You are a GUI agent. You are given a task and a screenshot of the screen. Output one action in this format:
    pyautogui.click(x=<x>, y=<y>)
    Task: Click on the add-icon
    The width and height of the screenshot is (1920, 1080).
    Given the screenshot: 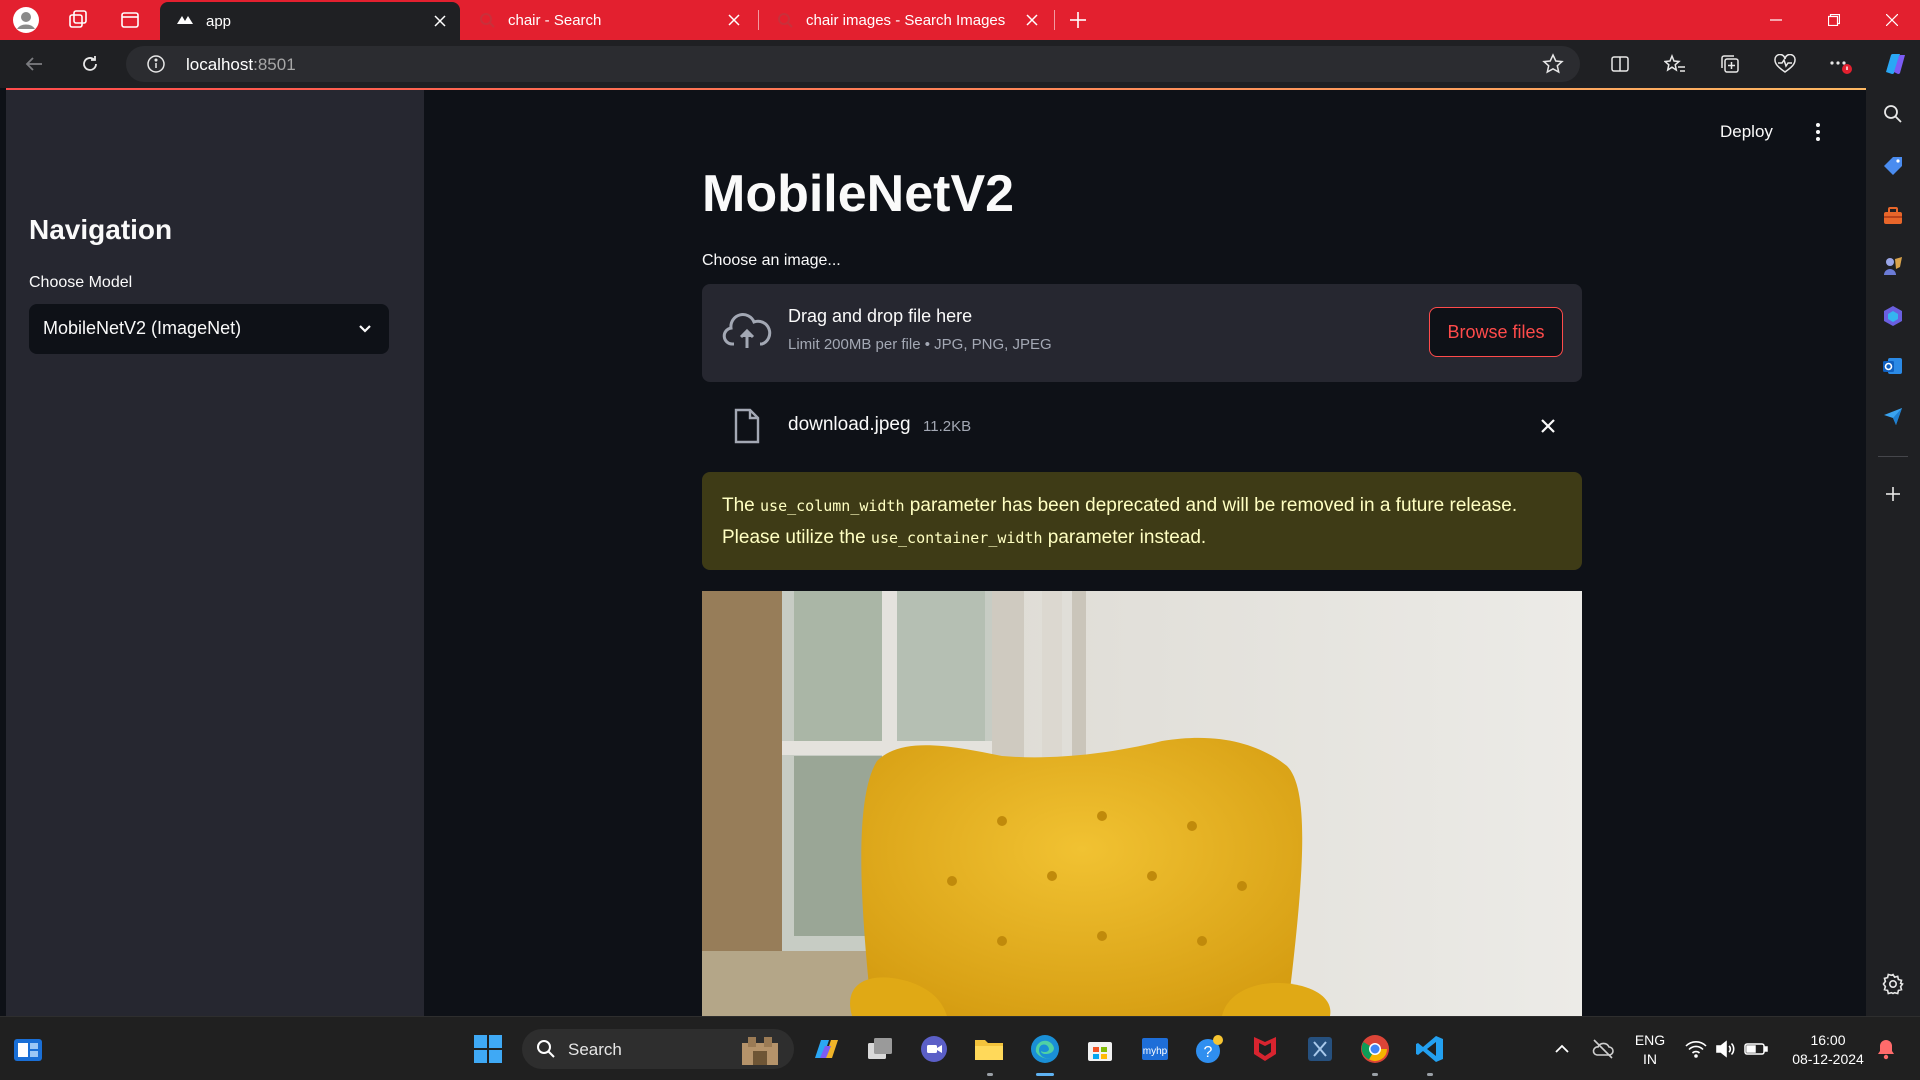 What is the action you would take?
    pyautogui.click(x=1893, y=494)
    